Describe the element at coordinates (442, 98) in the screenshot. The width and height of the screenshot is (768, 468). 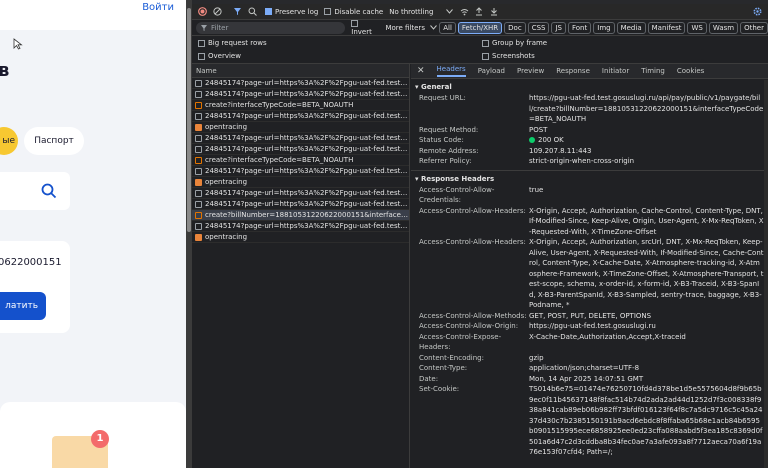
I see `header-key: Request URL:` at that location.